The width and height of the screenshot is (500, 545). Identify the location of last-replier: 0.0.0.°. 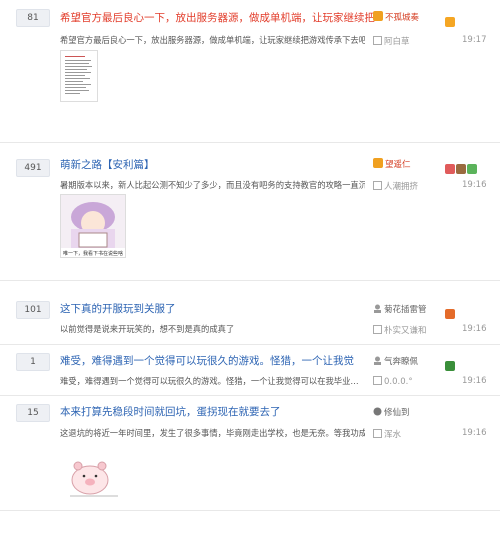
(411, 382).